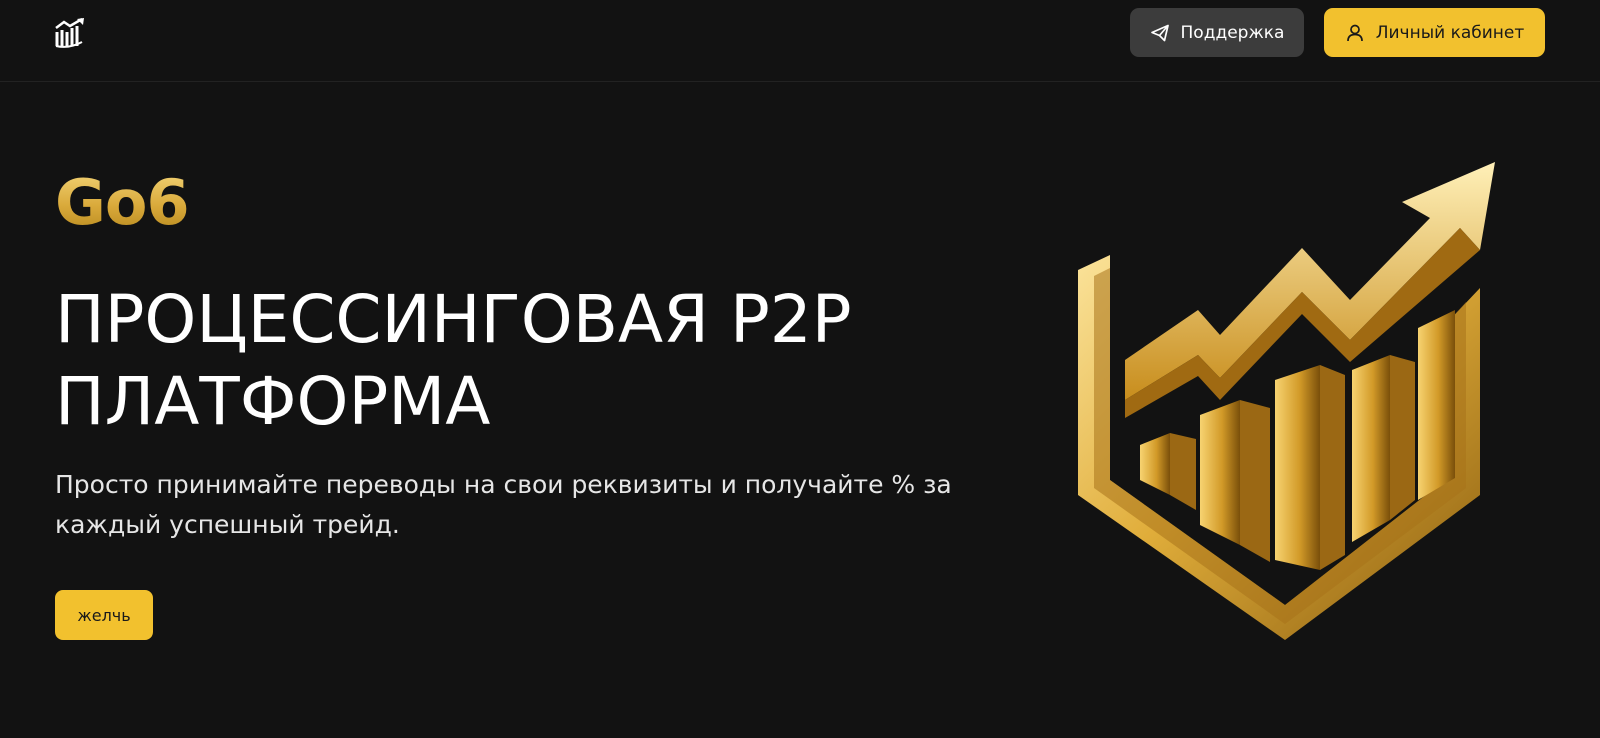 The width and height of the screenshot is (1600, 738). I want to click on support-button: Поддержка, so click(1217, 32).